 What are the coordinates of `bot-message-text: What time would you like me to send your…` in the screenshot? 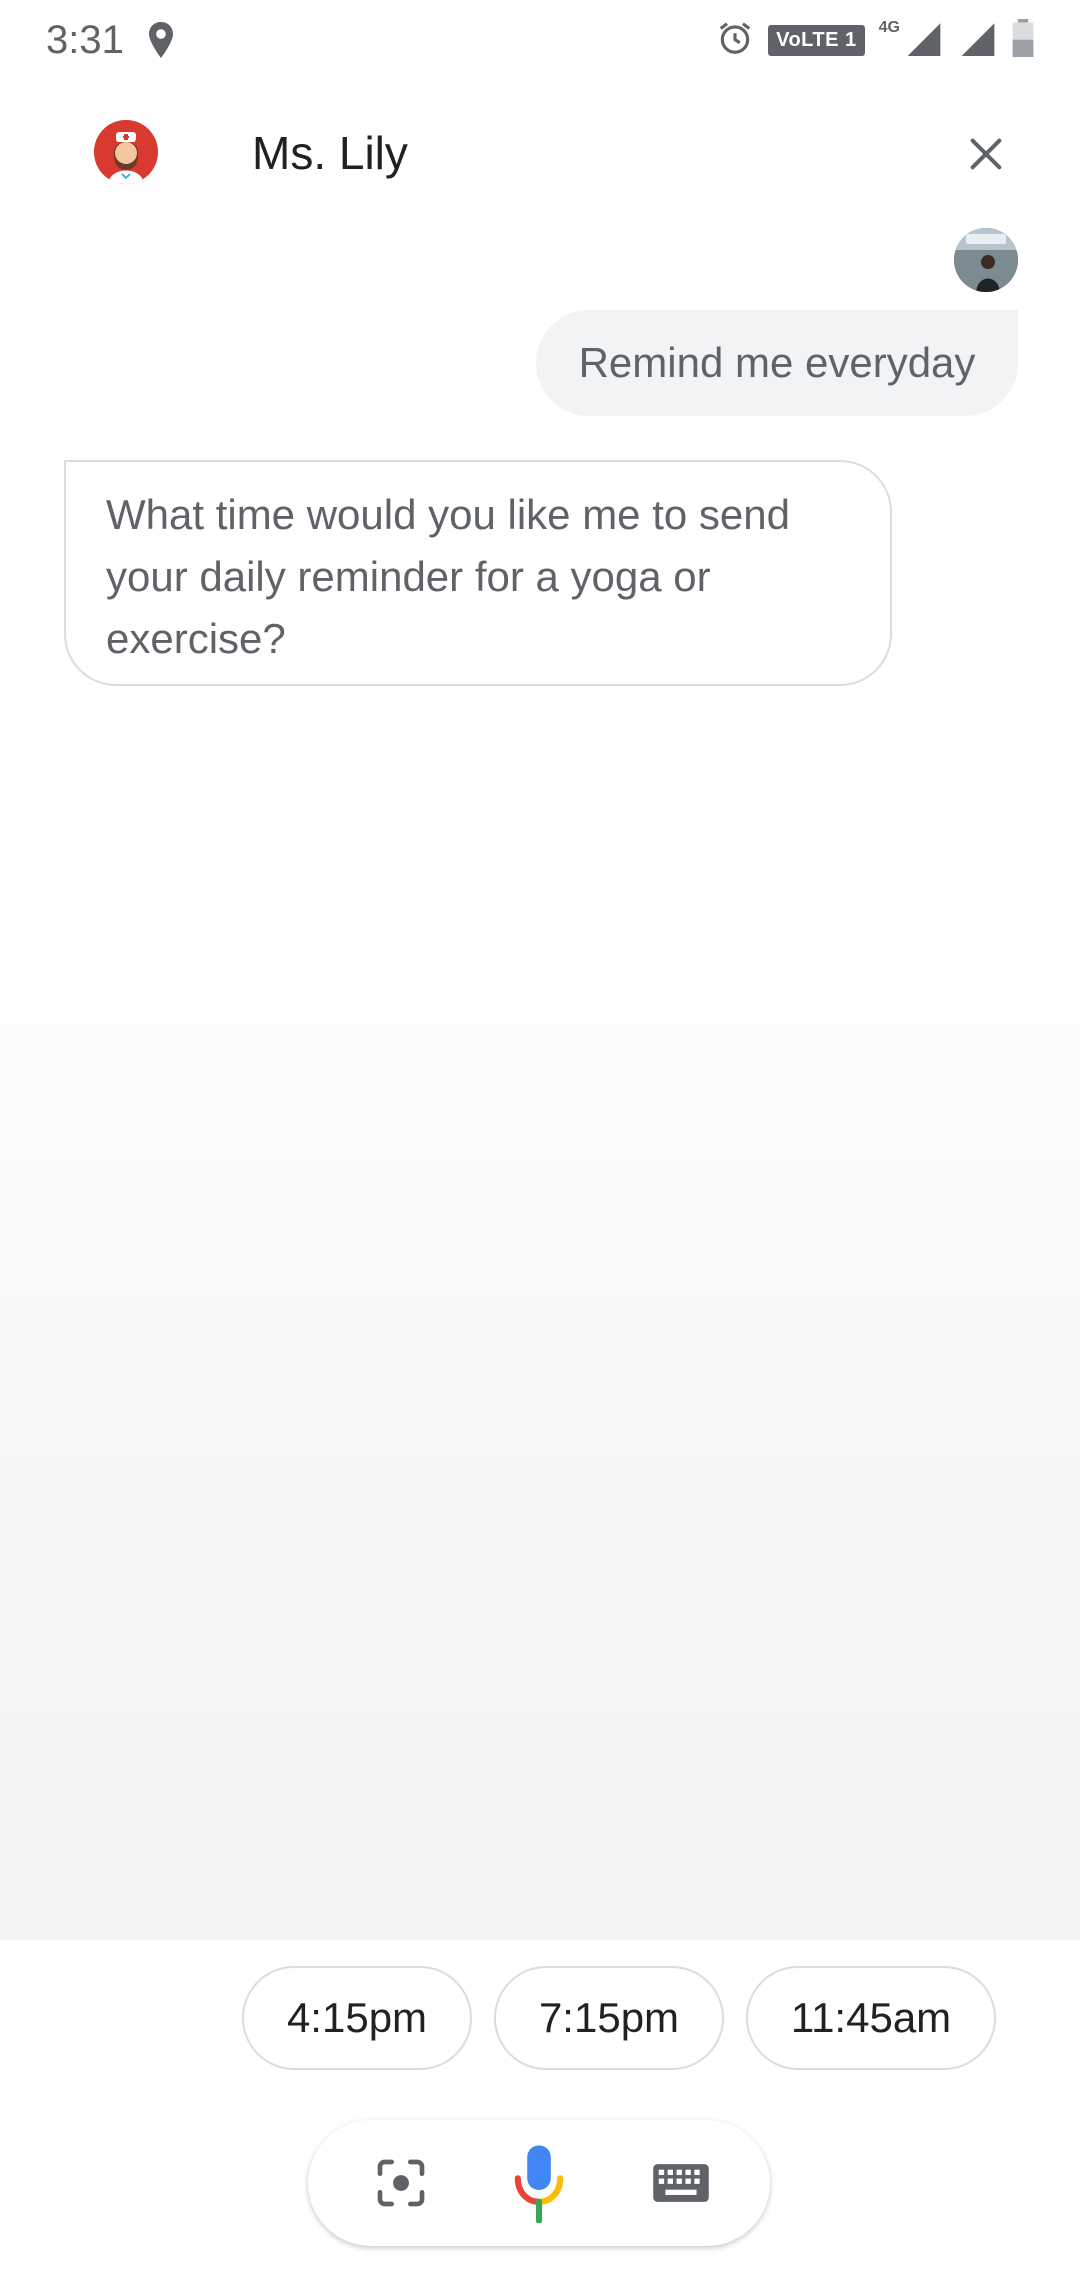 It's located at (448, 576).